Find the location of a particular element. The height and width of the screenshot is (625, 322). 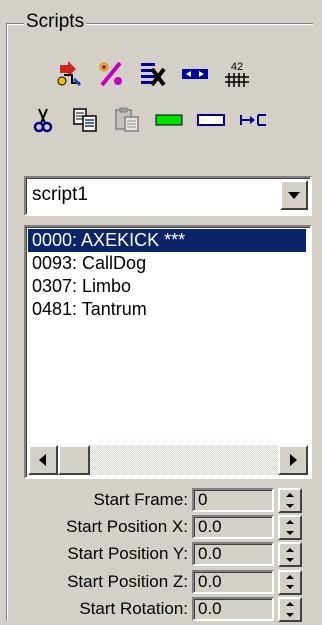

copy-button is located at coordinates (85, 120).